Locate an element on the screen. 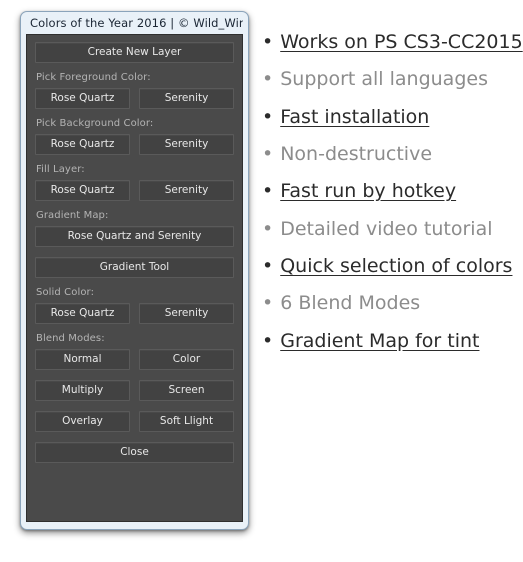  create-new-layer-button: Create New Layer is located at coordinates (134, 52).